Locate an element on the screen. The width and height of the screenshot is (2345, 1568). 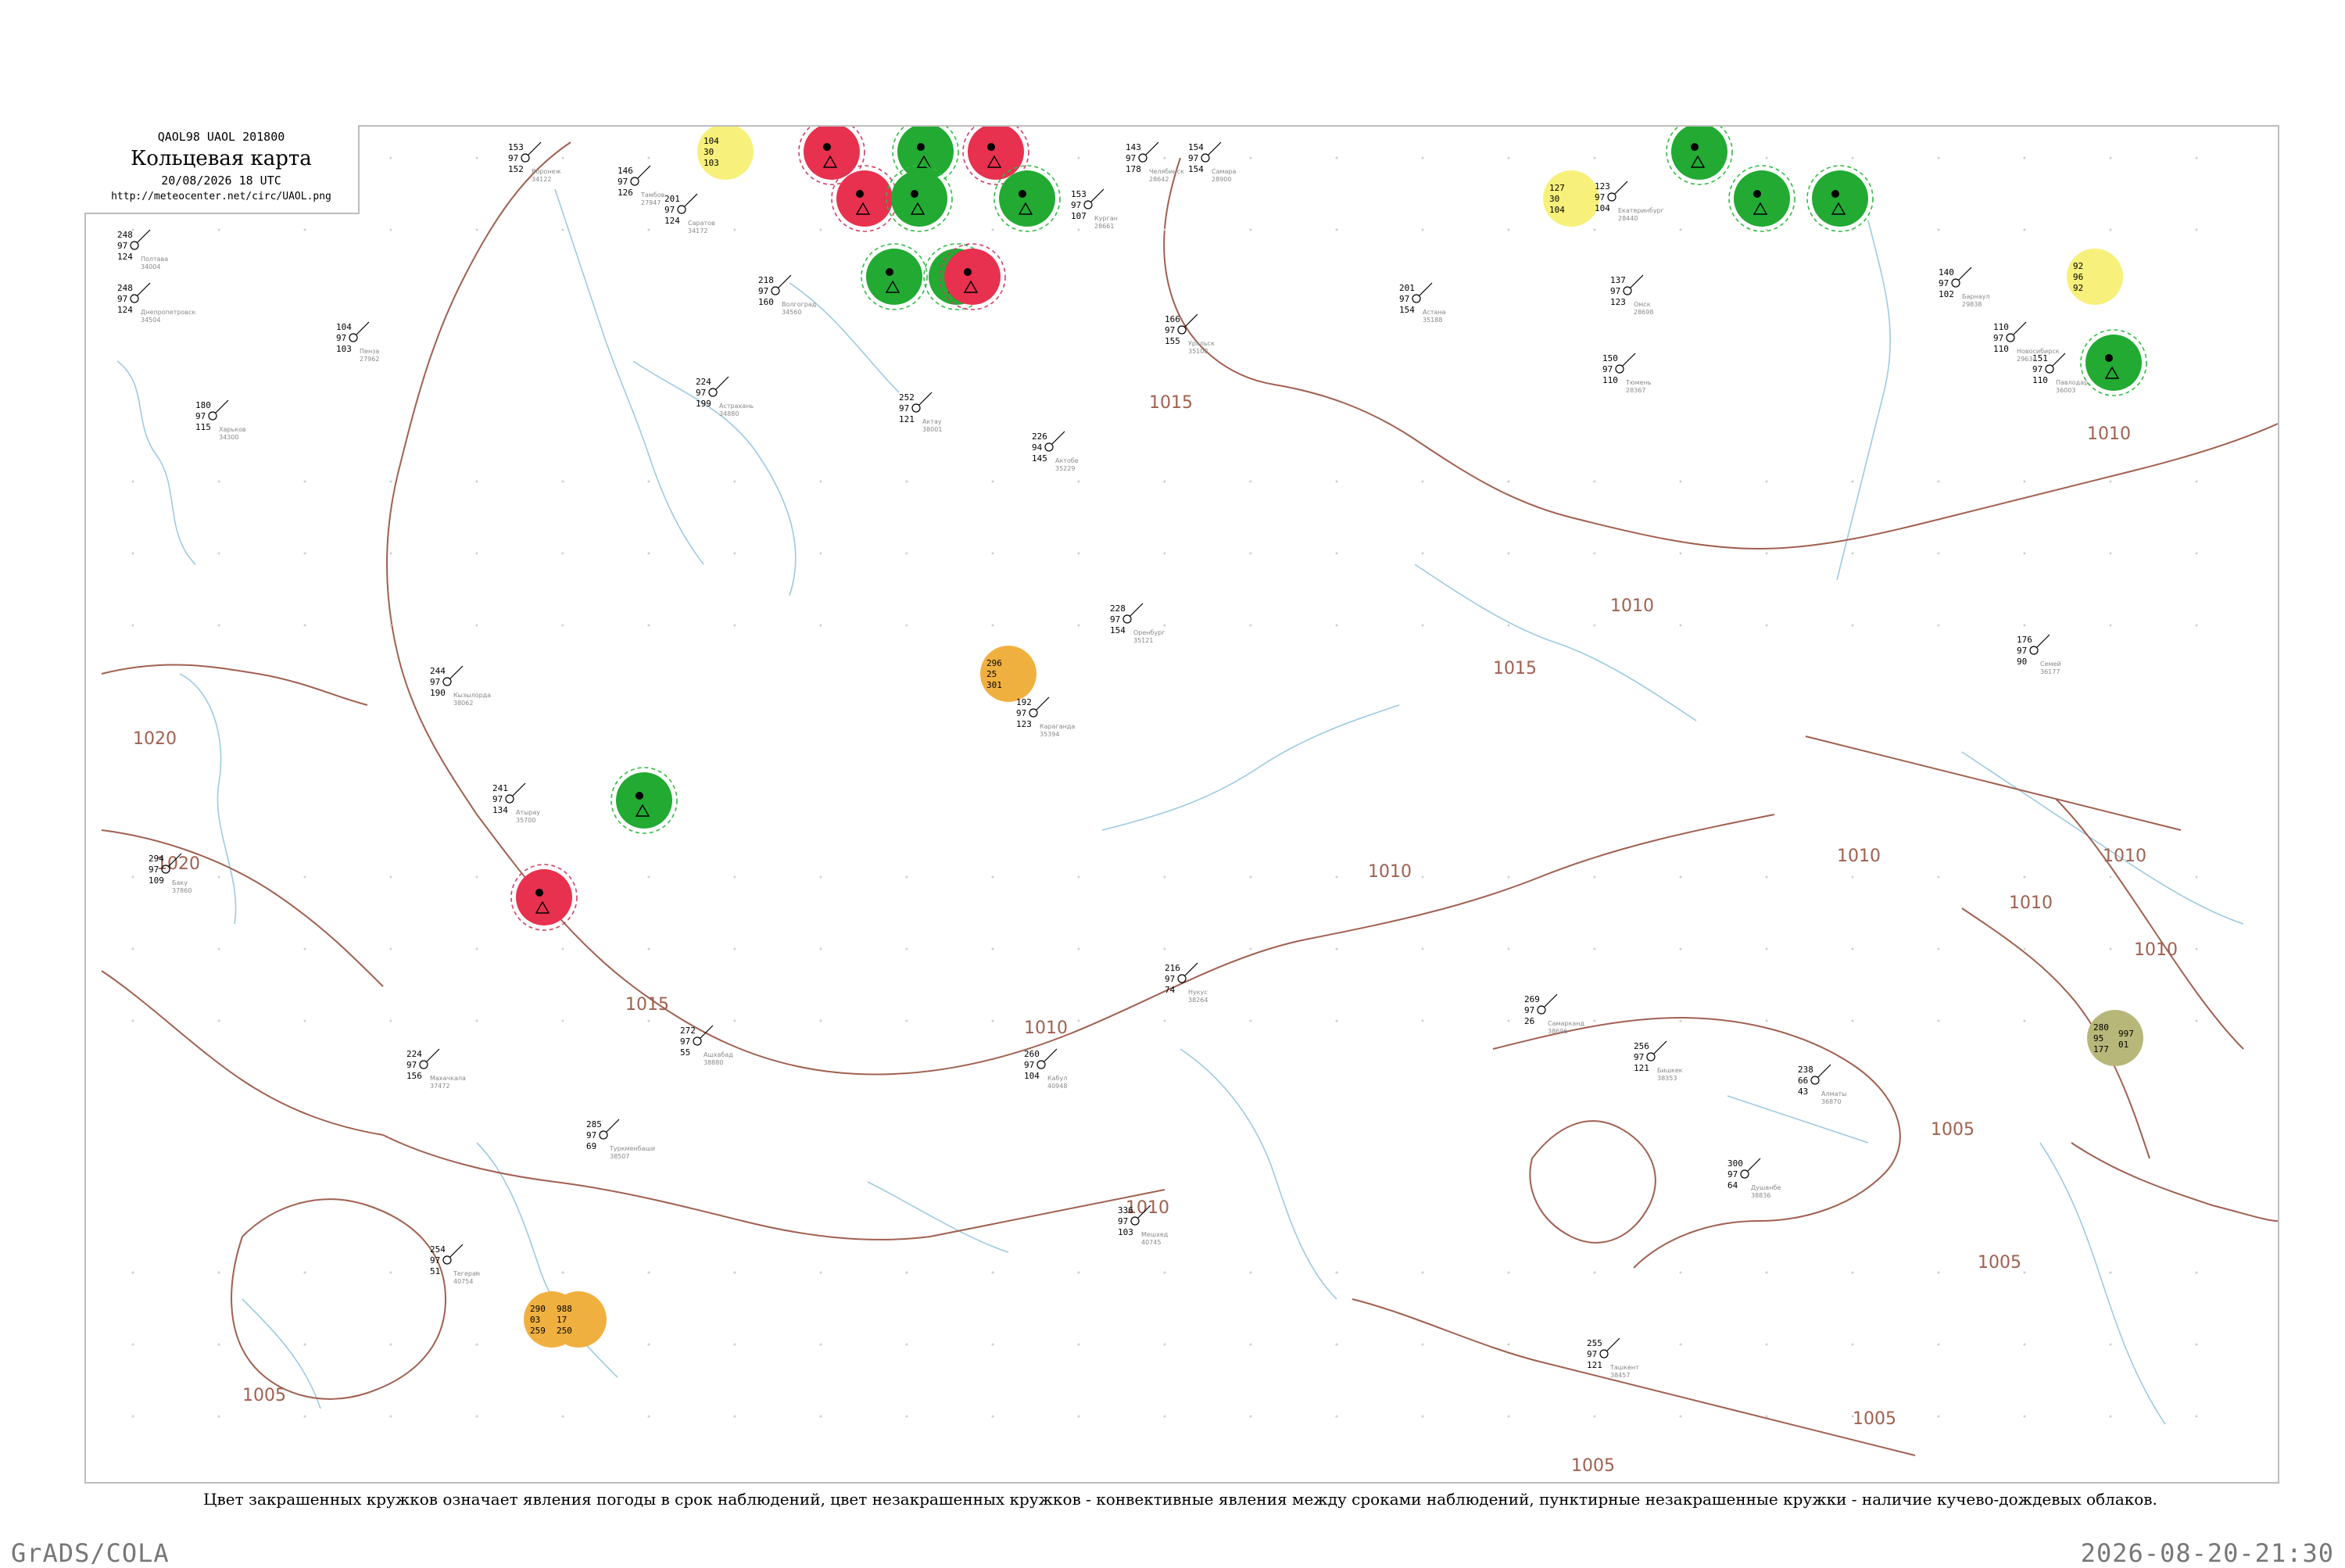
isobar-label: 1010 is located at coordinates (2124, 856).